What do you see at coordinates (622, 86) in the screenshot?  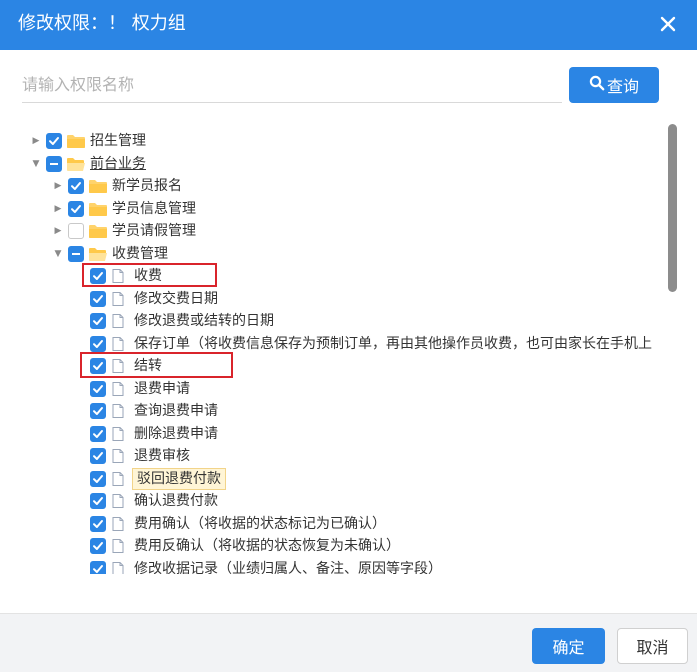 I see `search-button-label: 查询` at bounding box center [622, 86].